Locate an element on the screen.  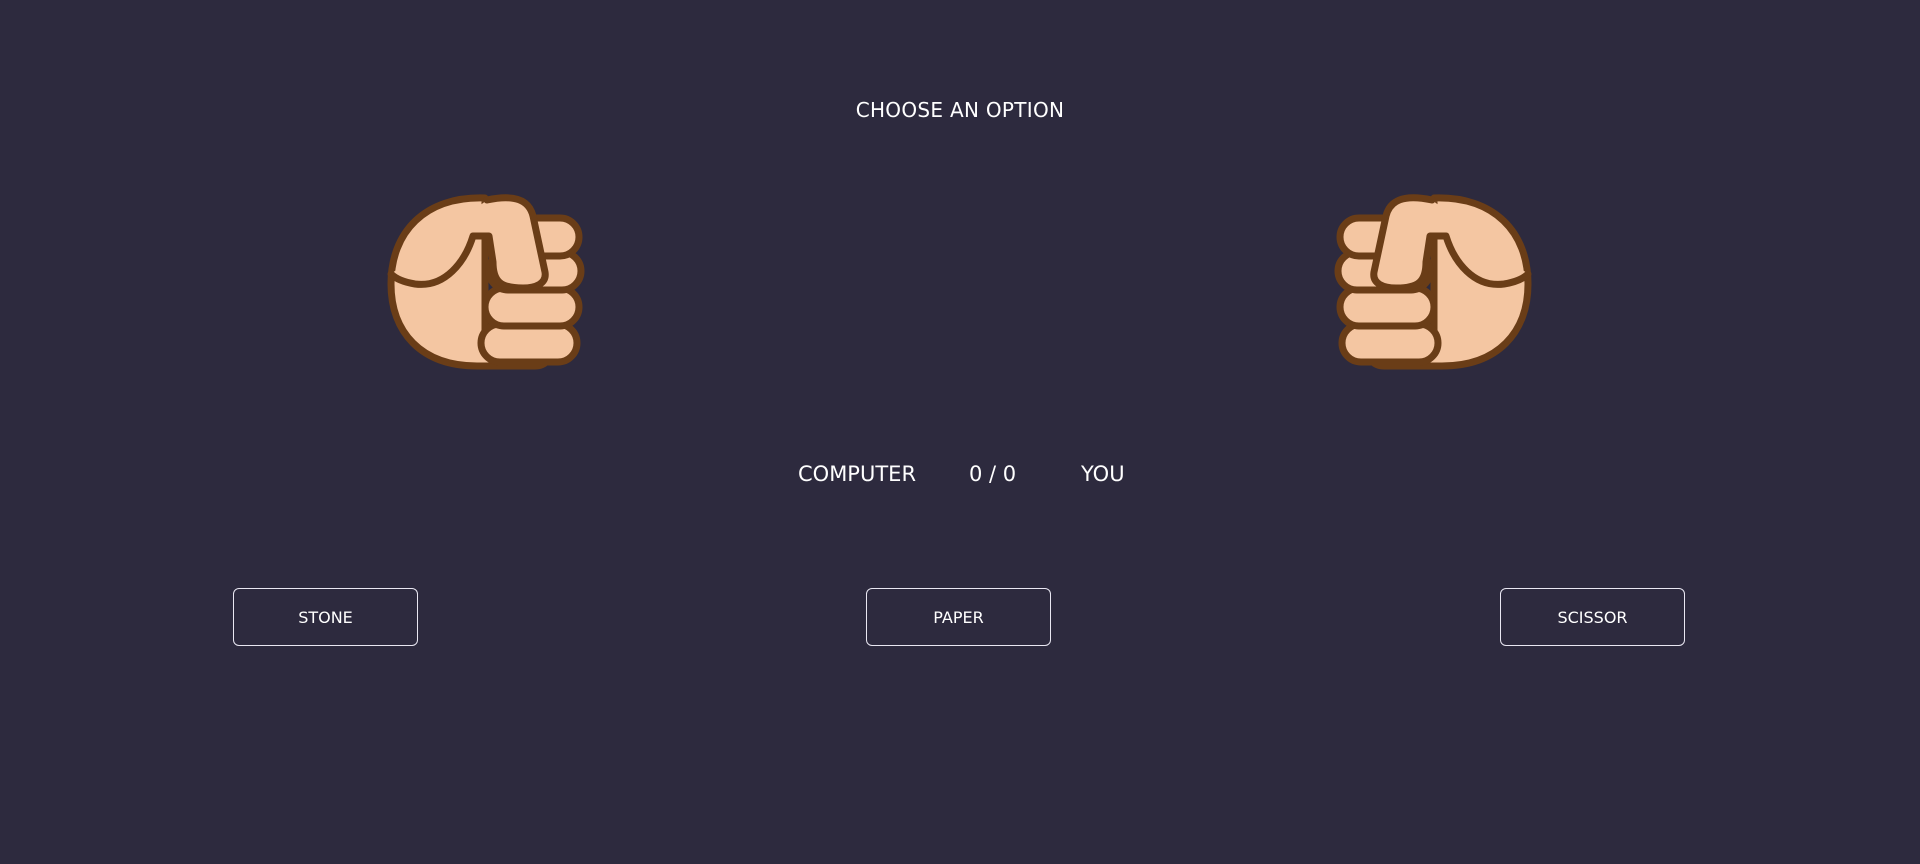
scissor-button: SCISSOR is located at coordinates (1592, 617).